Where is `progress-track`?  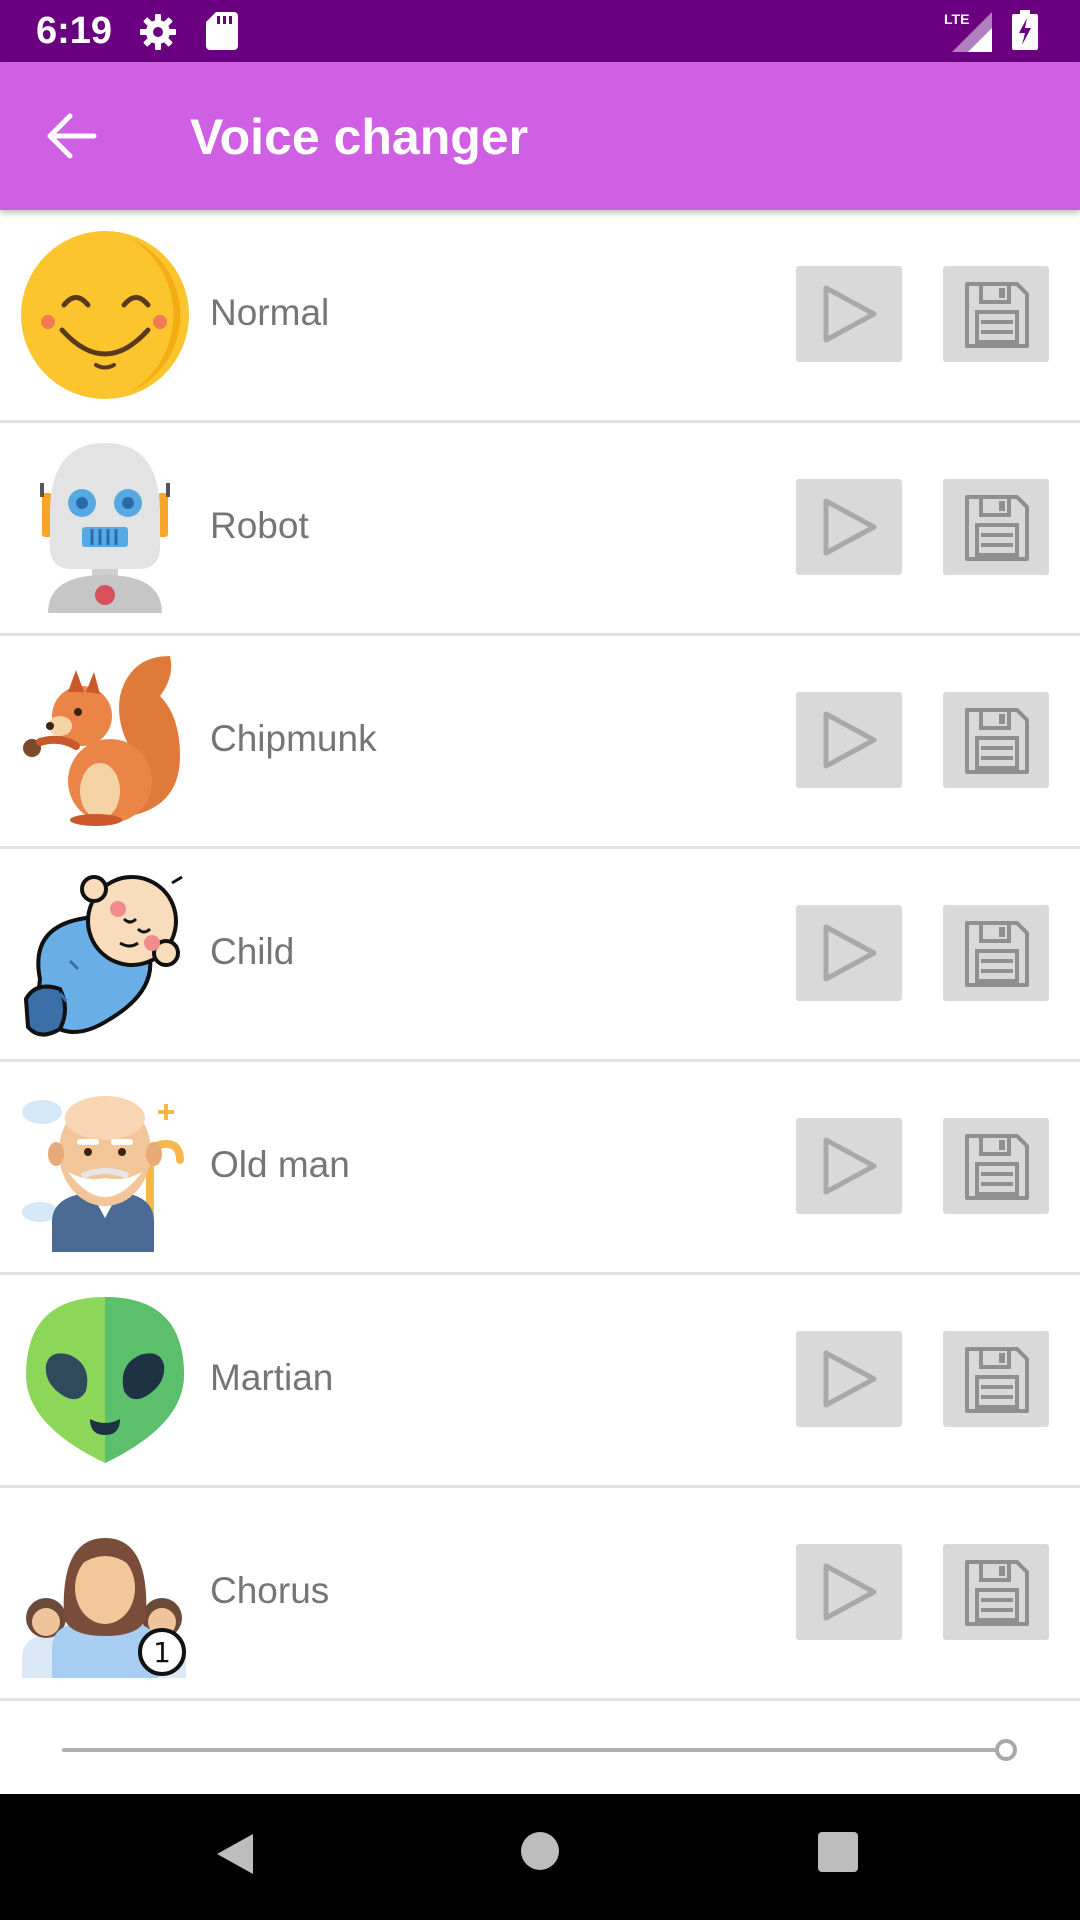 progress-track is located at coordinates (532, 1750).